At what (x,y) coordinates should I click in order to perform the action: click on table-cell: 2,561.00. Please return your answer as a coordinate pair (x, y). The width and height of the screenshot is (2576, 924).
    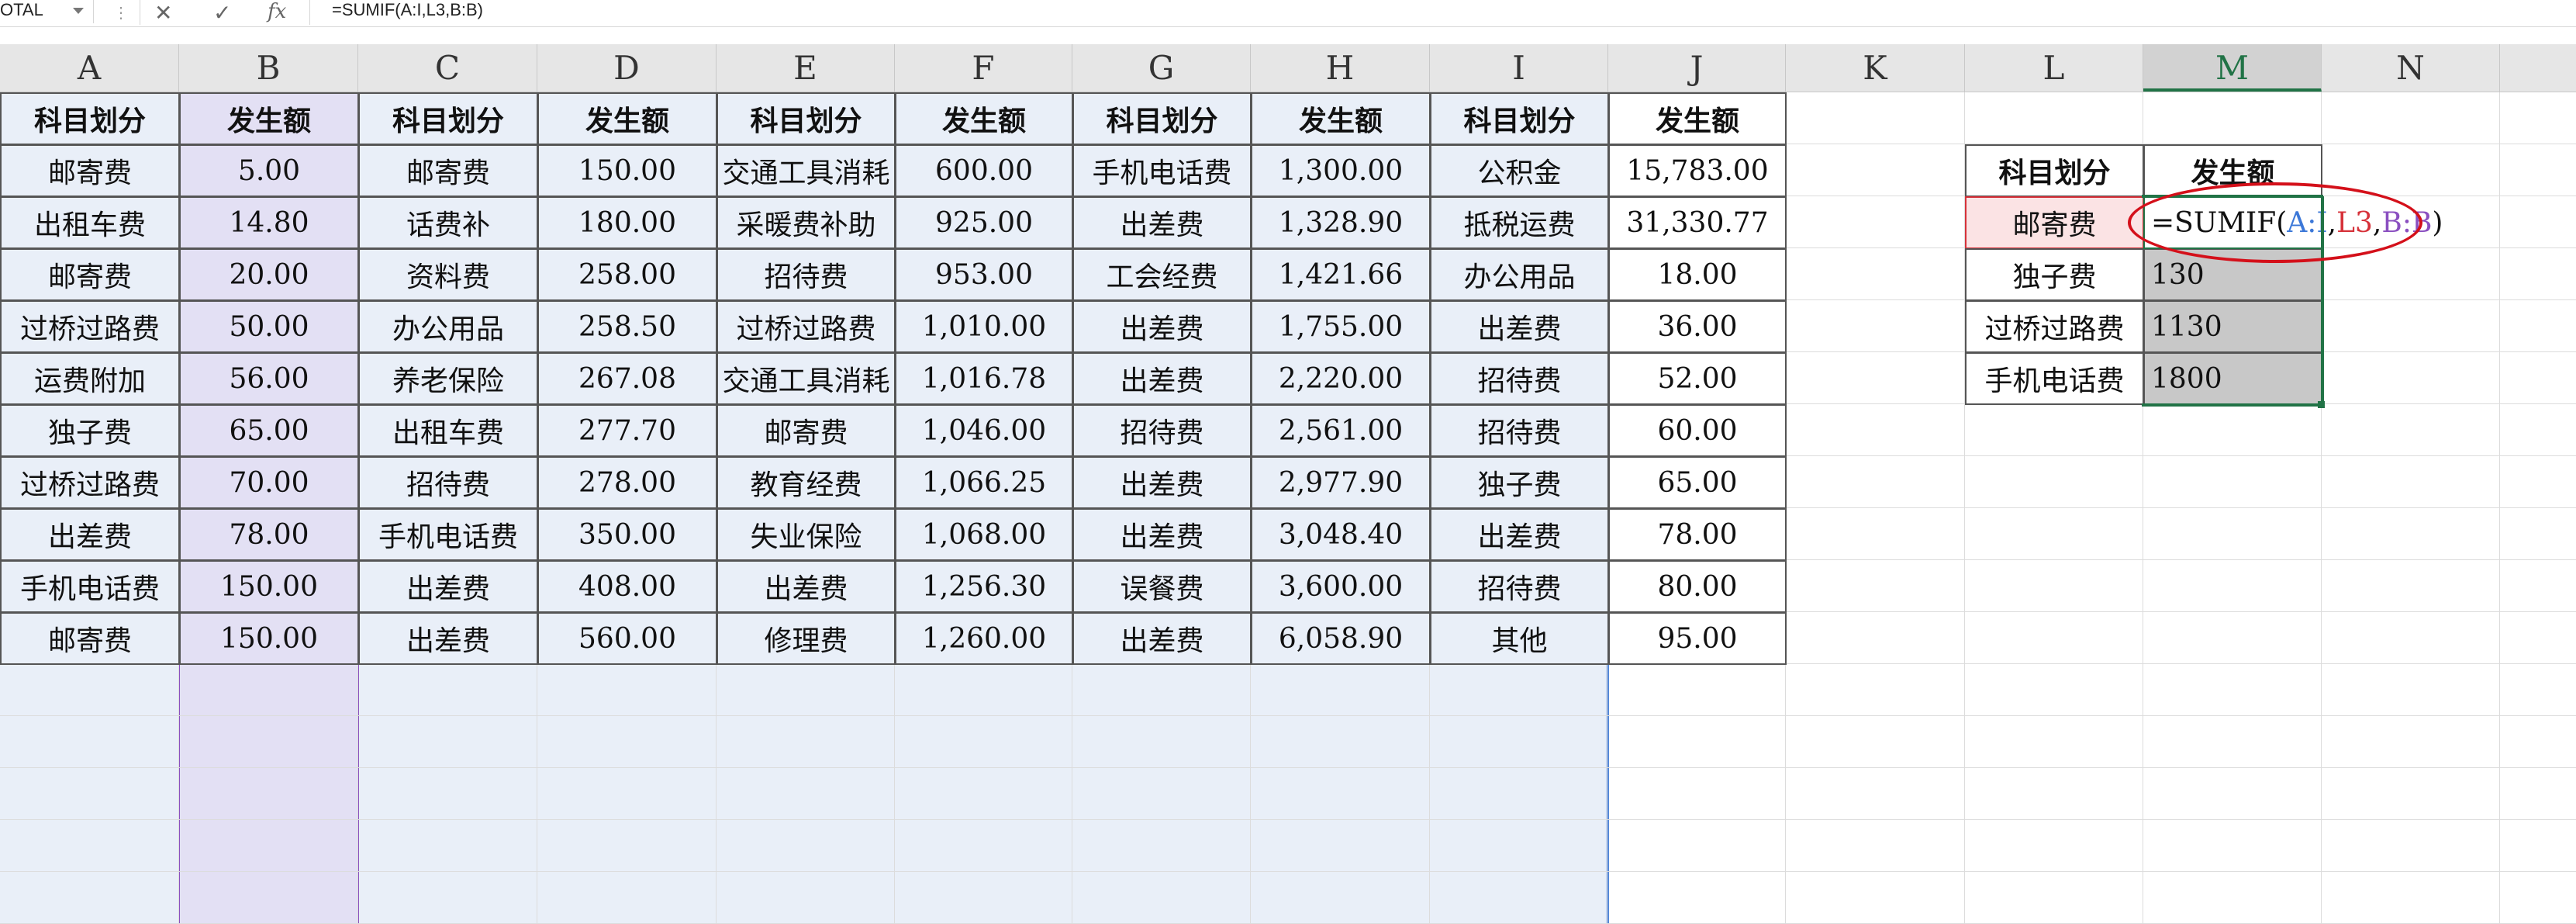
    Looking at the image, I should click on (1341, 430).